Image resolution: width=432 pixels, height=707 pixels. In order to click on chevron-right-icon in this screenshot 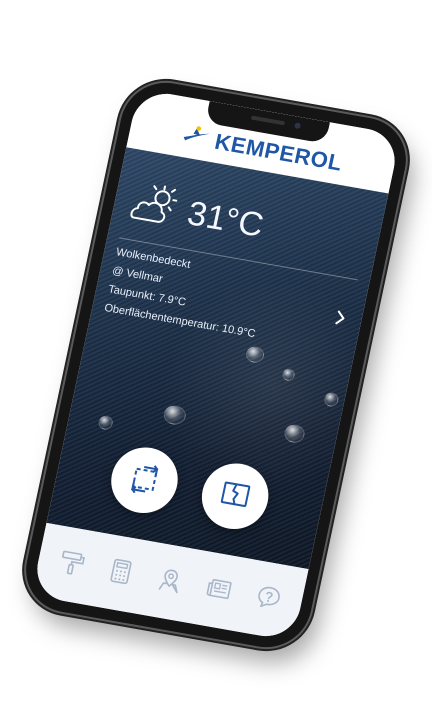, I will do `click(340, 318)`.